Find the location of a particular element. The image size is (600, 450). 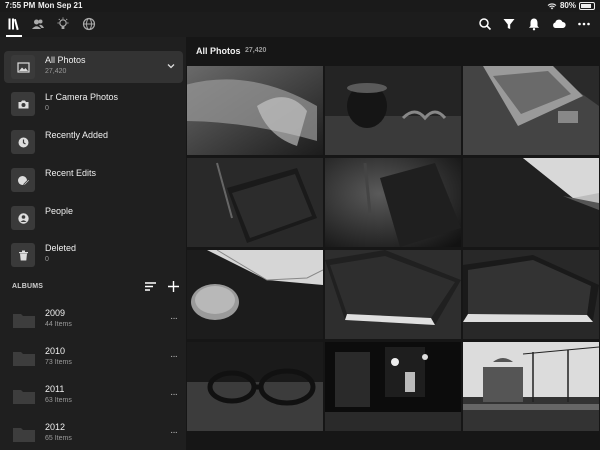

sidebar-item-people: People is located at coordinates (93, 218).